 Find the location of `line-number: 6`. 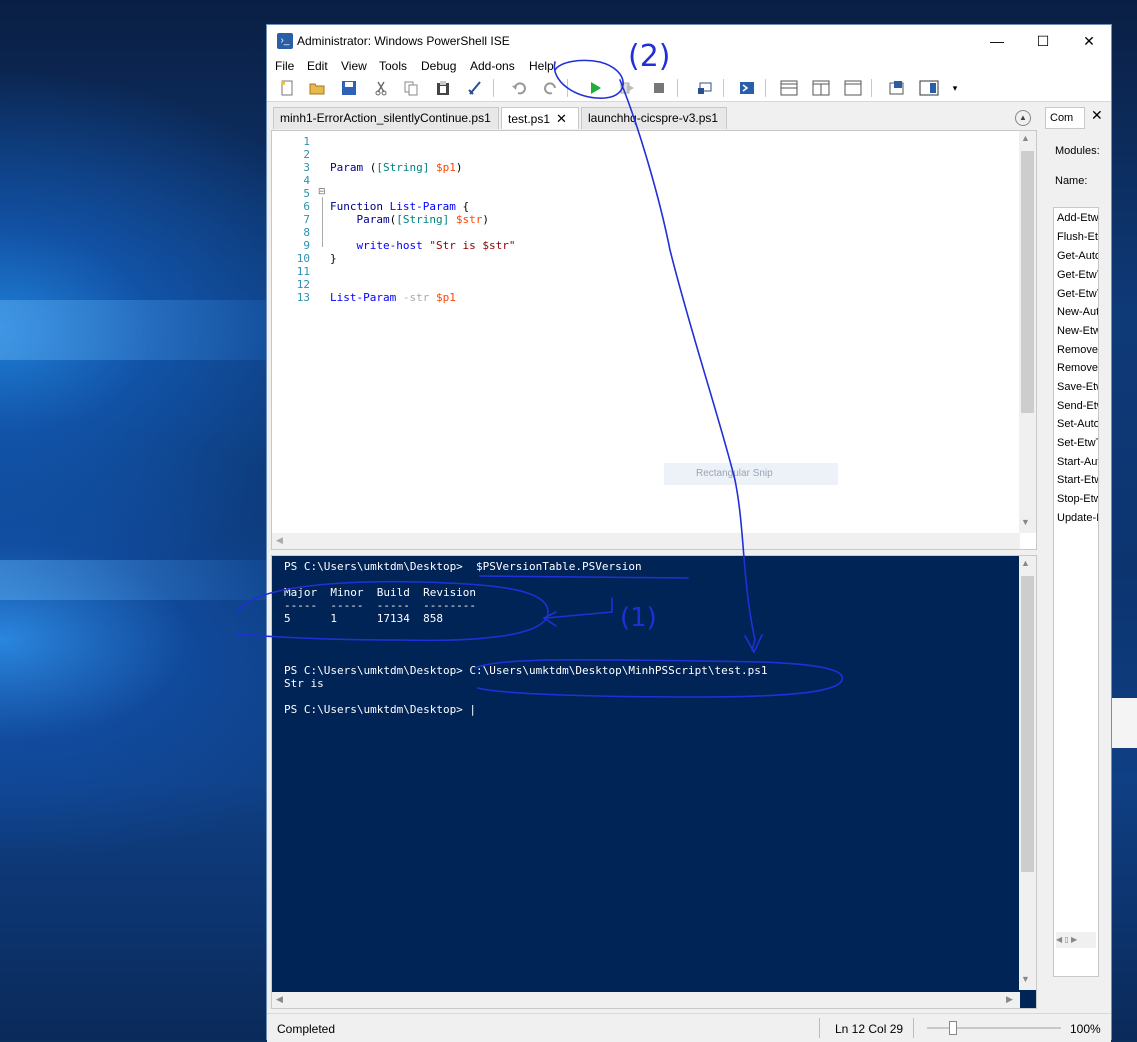

line-number: 6 is located at coordinates (306, 206).